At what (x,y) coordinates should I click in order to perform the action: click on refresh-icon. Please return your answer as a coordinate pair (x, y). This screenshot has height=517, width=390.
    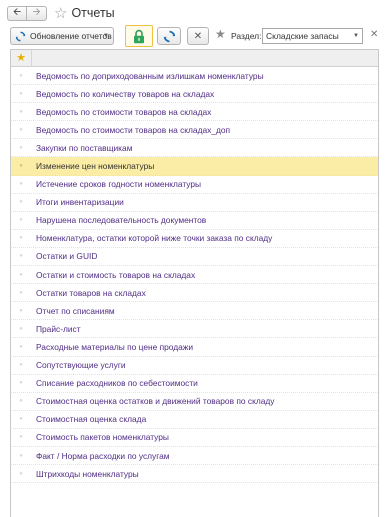
    Looking at the image, I should click on (20, 36).